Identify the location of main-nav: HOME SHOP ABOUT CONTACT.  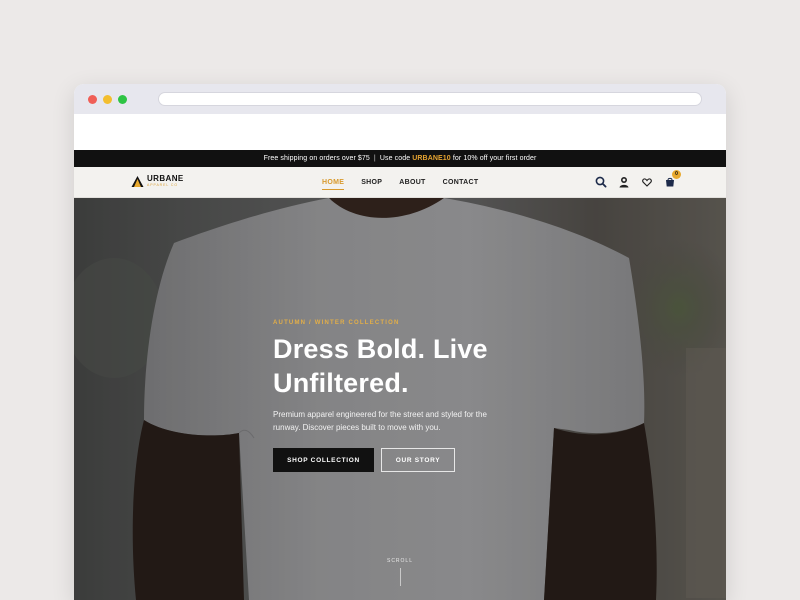
(408, 182).